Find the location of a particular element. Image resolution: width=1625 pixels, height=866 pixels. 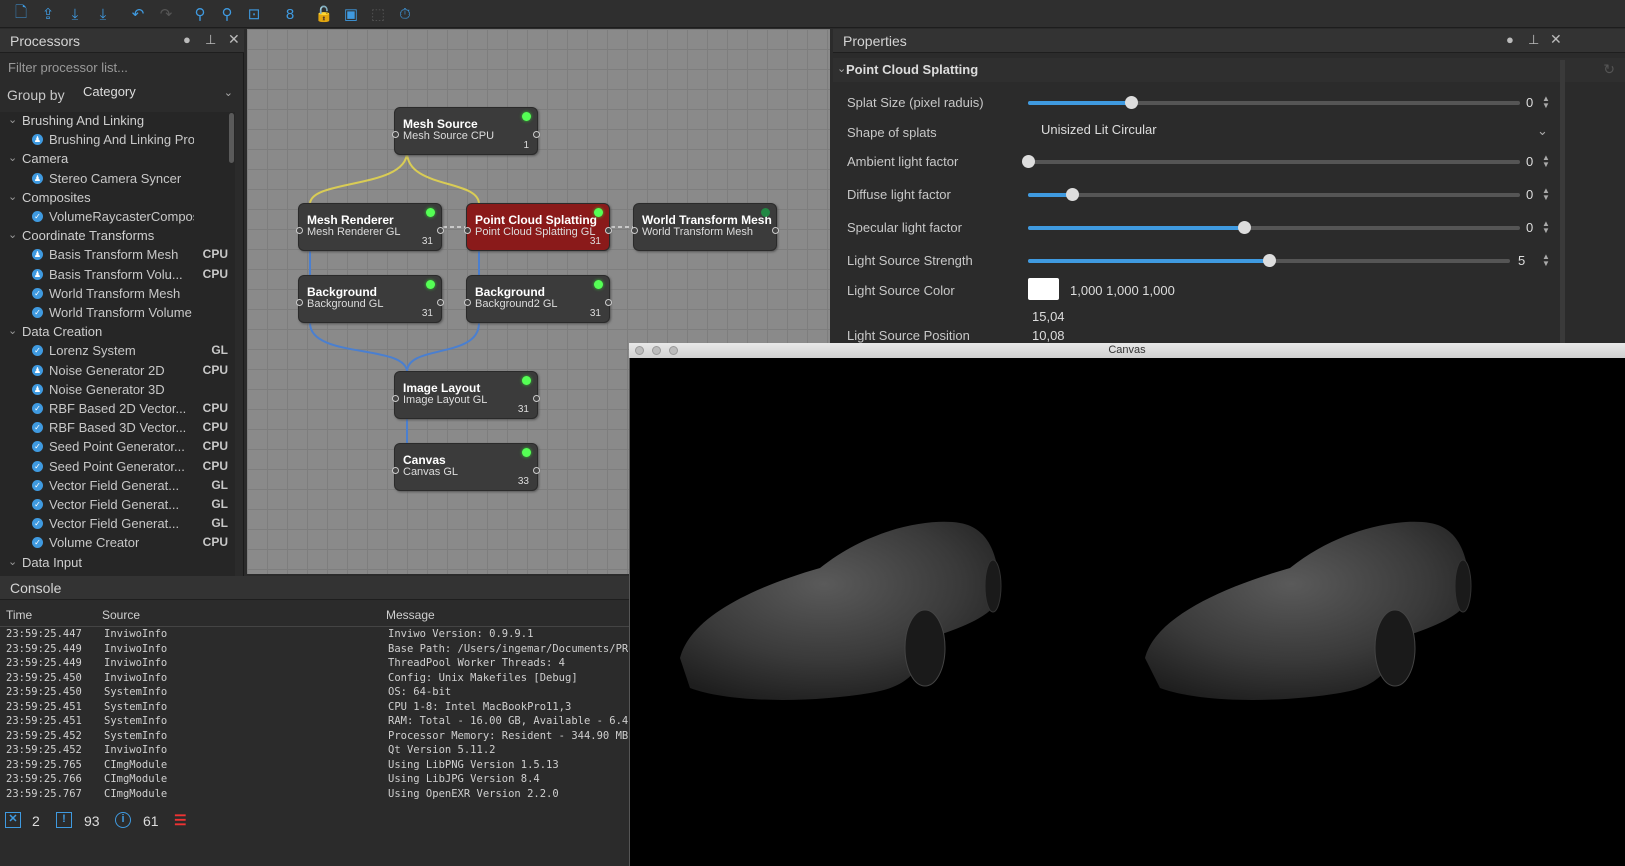

numbers-icon: 8 is located at coordinates (290, 14).